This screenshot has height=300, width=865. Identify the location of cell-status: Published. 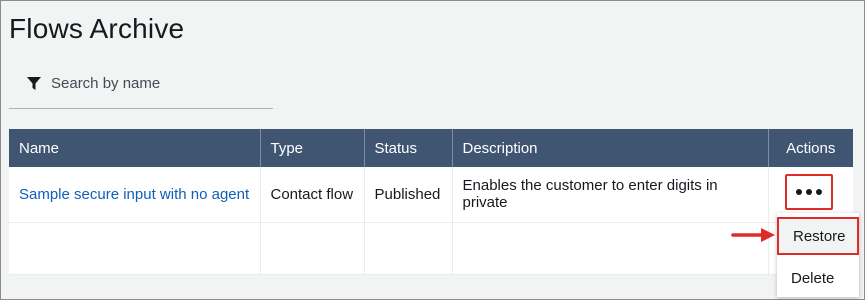
(408, 195).